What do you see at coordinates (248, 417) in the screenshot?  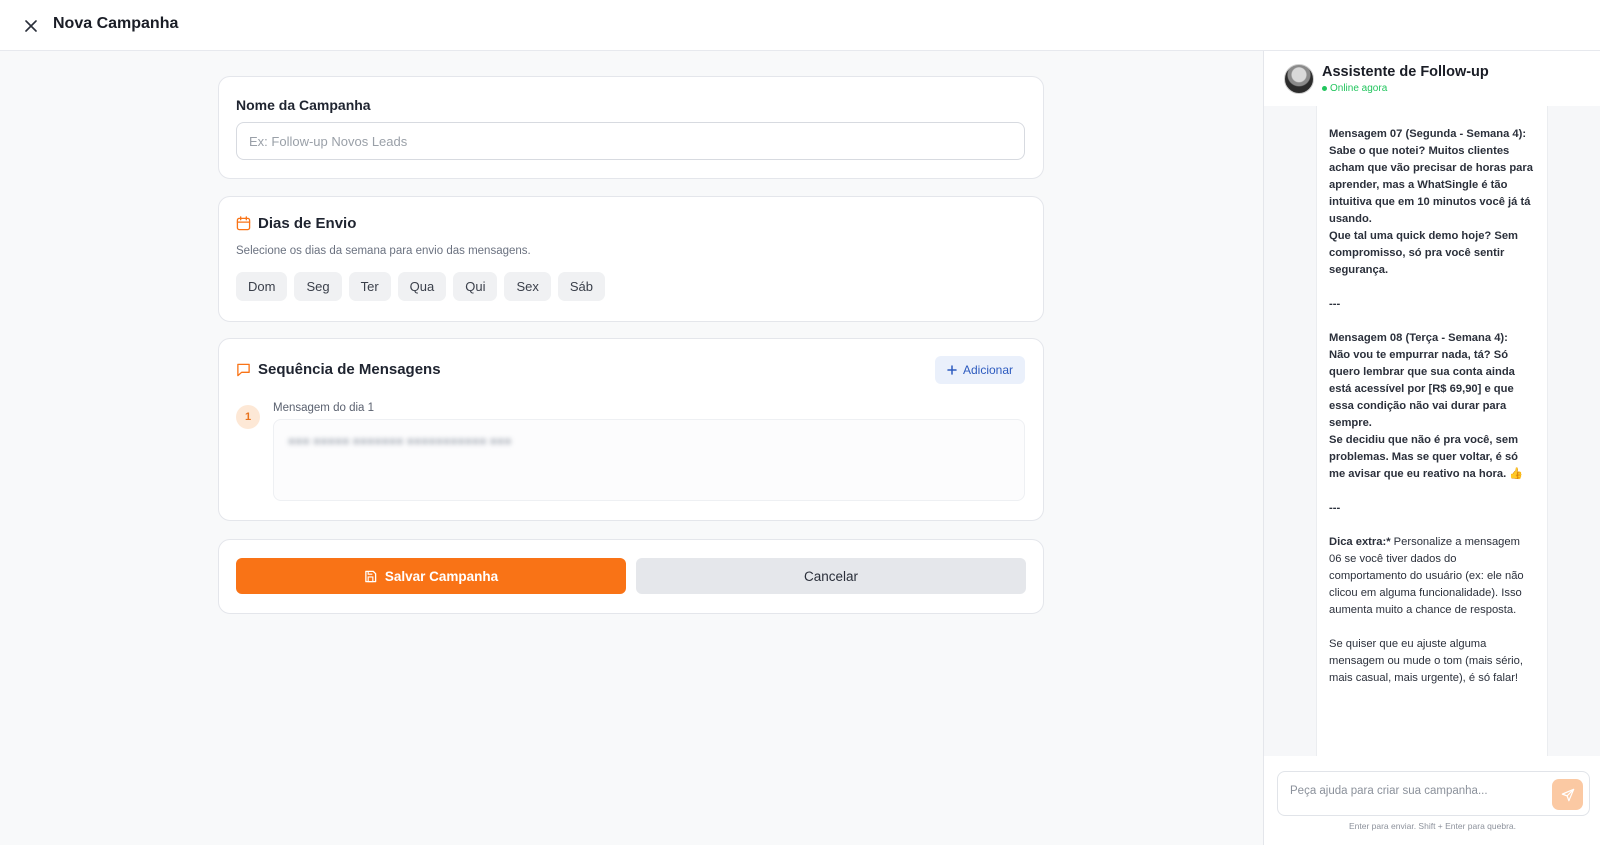 I see `message-step-number: 1` at bounding box center [248, 417].